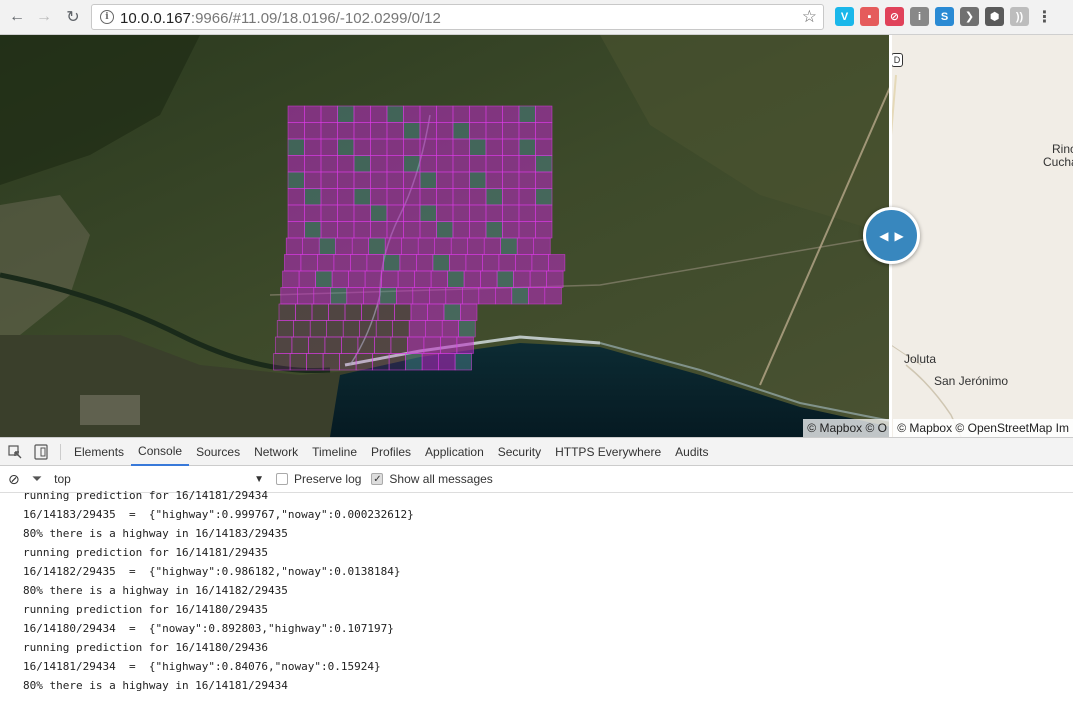  What do you see at coordinates (334, 452) in the screenshot?
I see `tab-timeline: Timeline` at bounding box center [334, 452].